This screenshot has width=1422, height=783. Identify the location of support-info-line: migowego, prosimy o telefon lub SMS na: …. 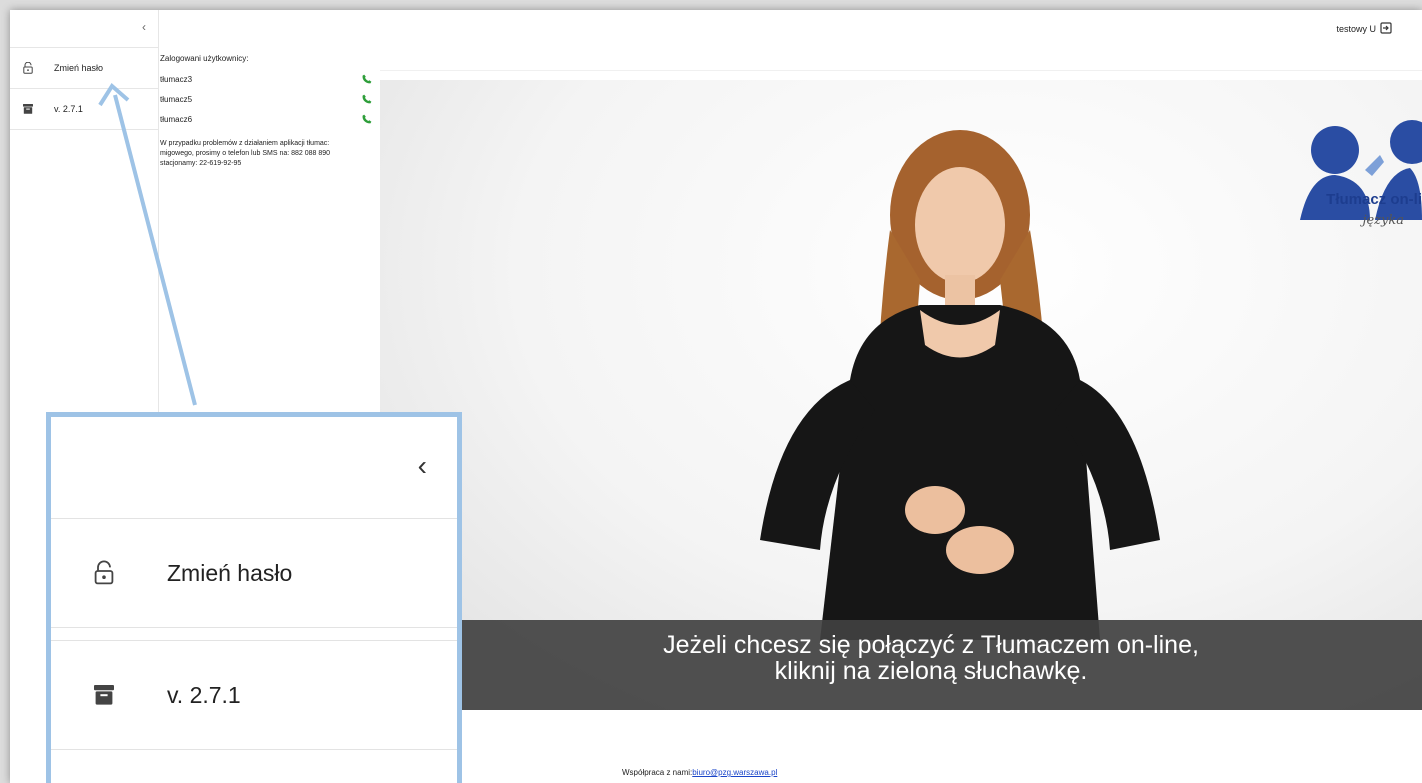
(245, 153).